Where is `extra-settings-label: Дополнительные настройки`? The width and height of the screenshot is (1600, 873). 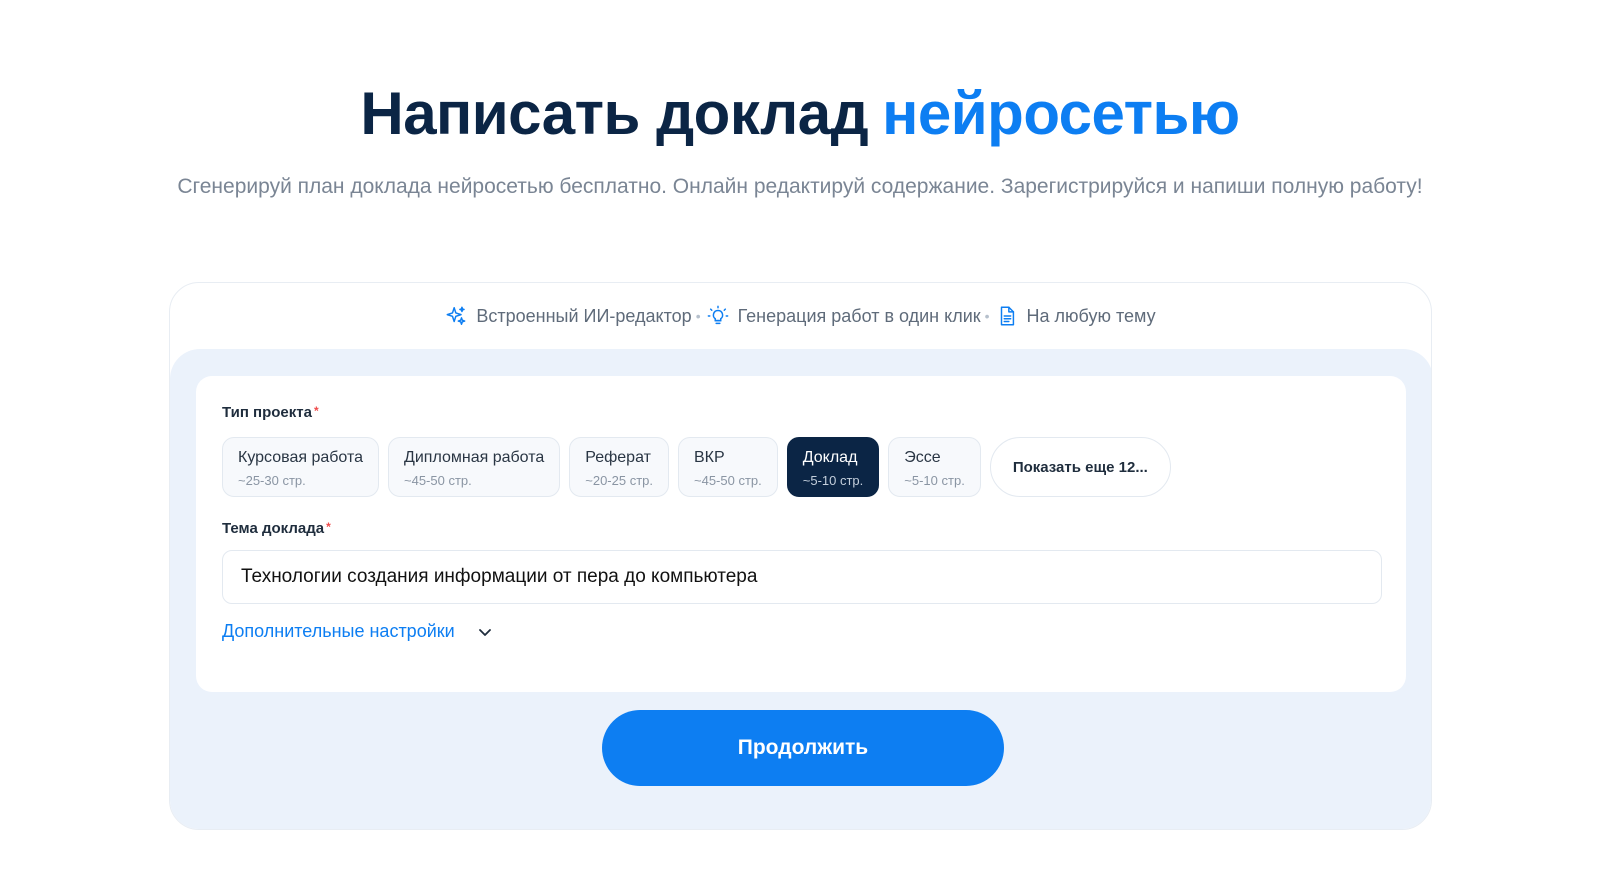 extra-settings-label: Дополнительные настройки is located at coordinates (338, 631).